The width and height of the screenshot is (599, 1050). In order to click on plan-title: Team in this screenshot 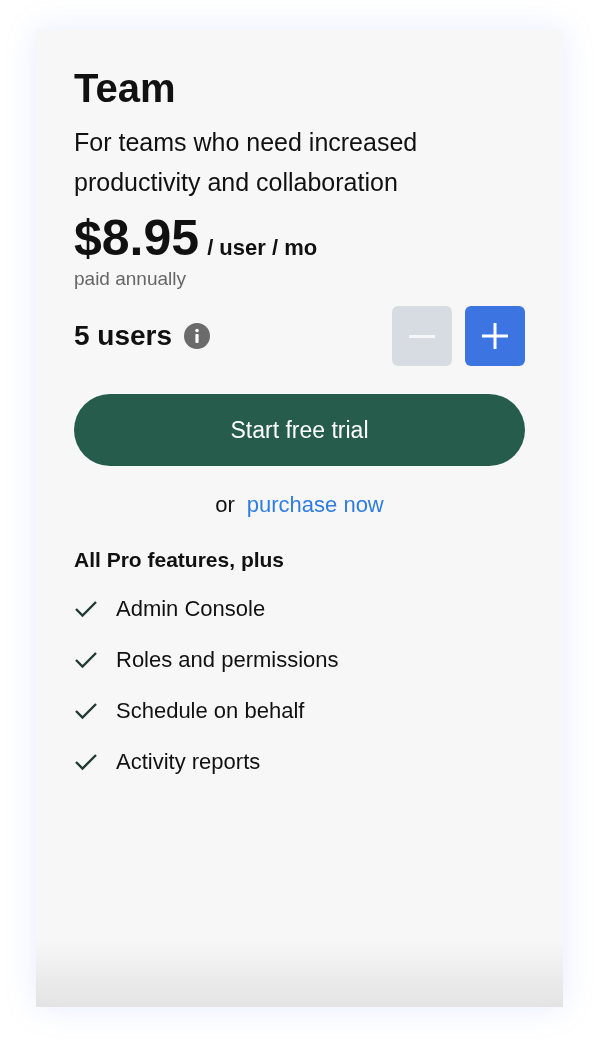, I will do `click(125, 88)`.